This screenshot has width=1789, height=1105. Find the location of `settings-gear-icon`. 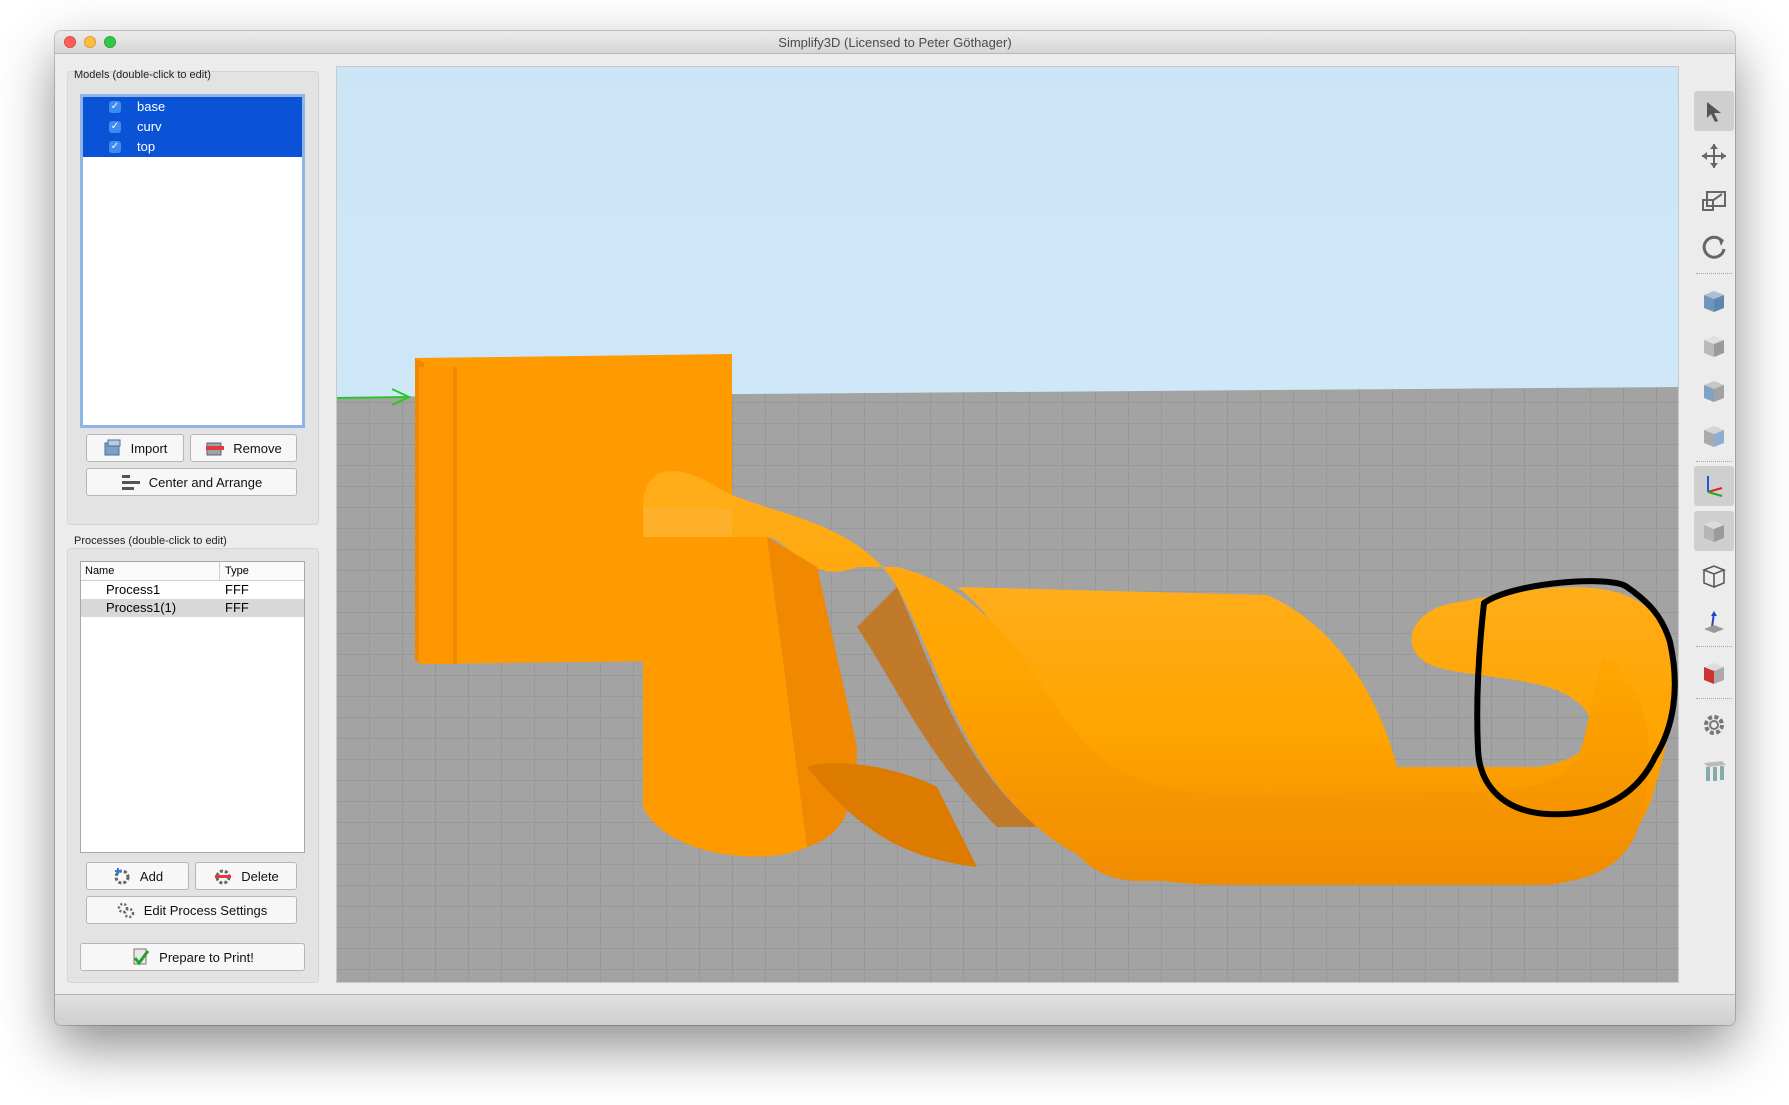

settings-gear-icon is located at coordinates (1714, 725).